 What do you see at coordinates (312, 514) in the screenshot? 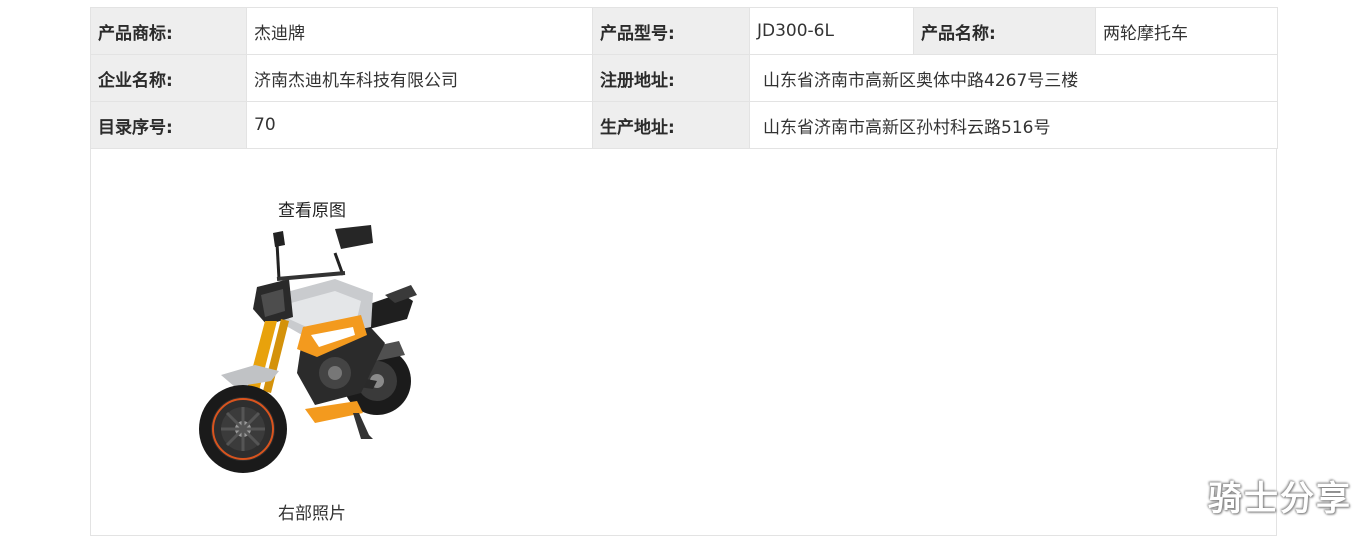
I see `photo-caption: 右部照片` at bounding box center [312, 514].